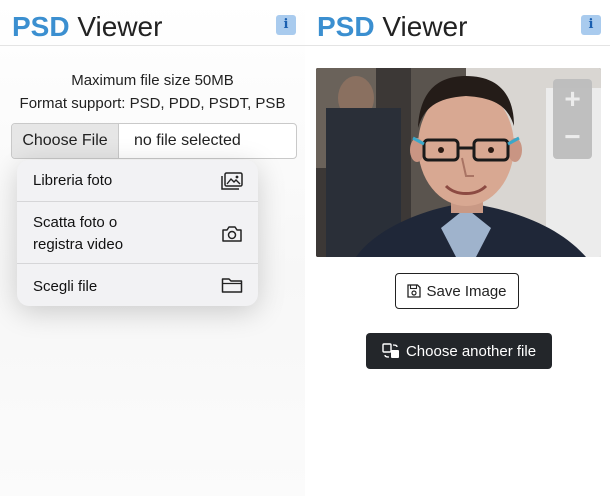  What do you see at coordinates (572, 99) in the screenshot?
I see `zoom-in-button: +` at bounding box center [572, 99].